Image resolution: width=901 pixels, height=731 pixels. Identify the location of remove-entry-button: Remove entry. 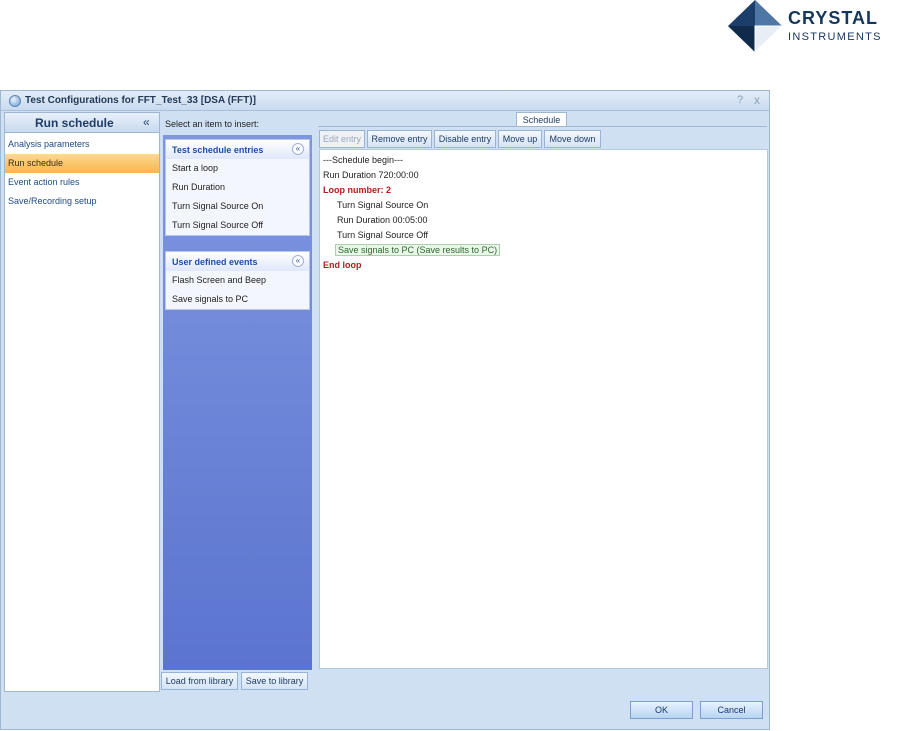
(399, 139).